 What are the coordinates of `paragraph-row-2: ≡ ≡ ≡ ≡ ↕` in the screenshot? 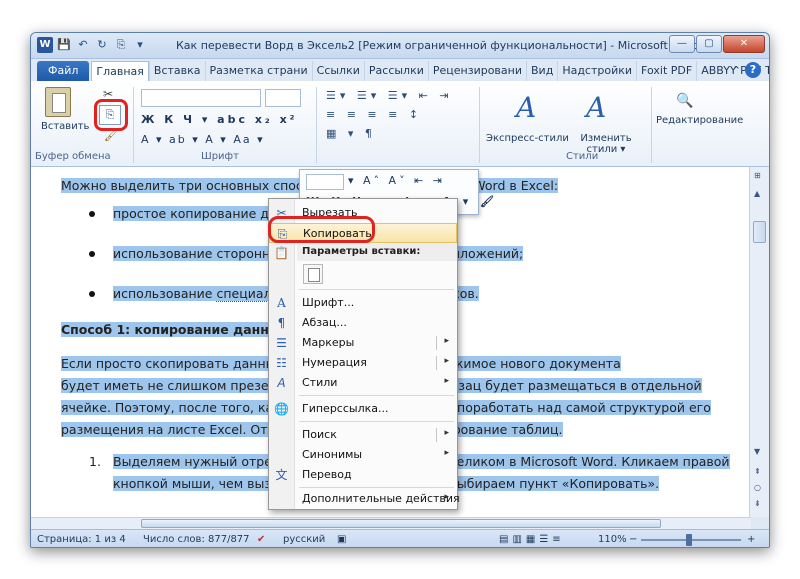 It's located at (396, 114).